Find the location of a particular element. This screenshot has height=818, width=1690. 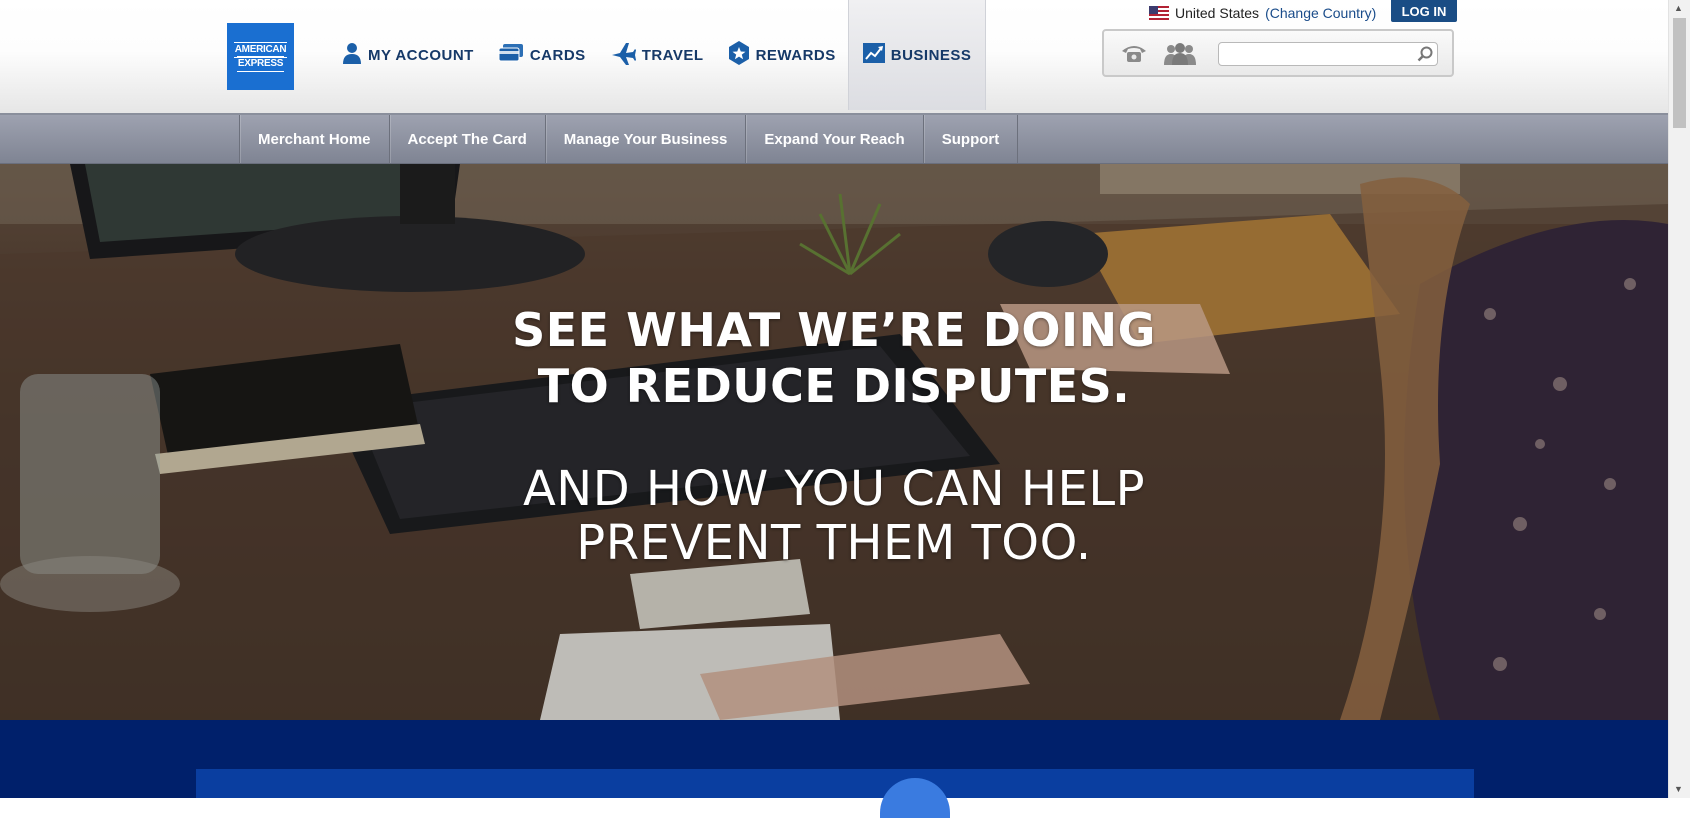

subnav-manage-your-business: Manage Your Business is located at coordinates (646, 139).